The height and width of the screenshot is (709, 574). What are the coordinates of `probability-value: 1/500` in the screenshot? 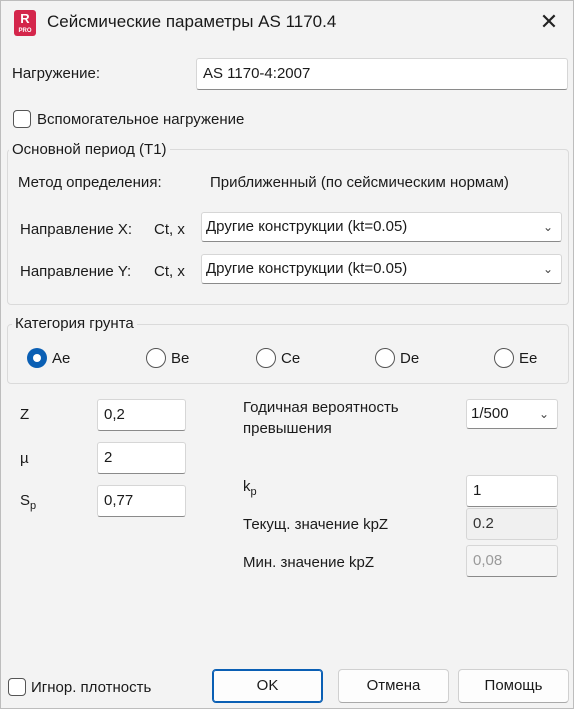 It's located at (490, 413).